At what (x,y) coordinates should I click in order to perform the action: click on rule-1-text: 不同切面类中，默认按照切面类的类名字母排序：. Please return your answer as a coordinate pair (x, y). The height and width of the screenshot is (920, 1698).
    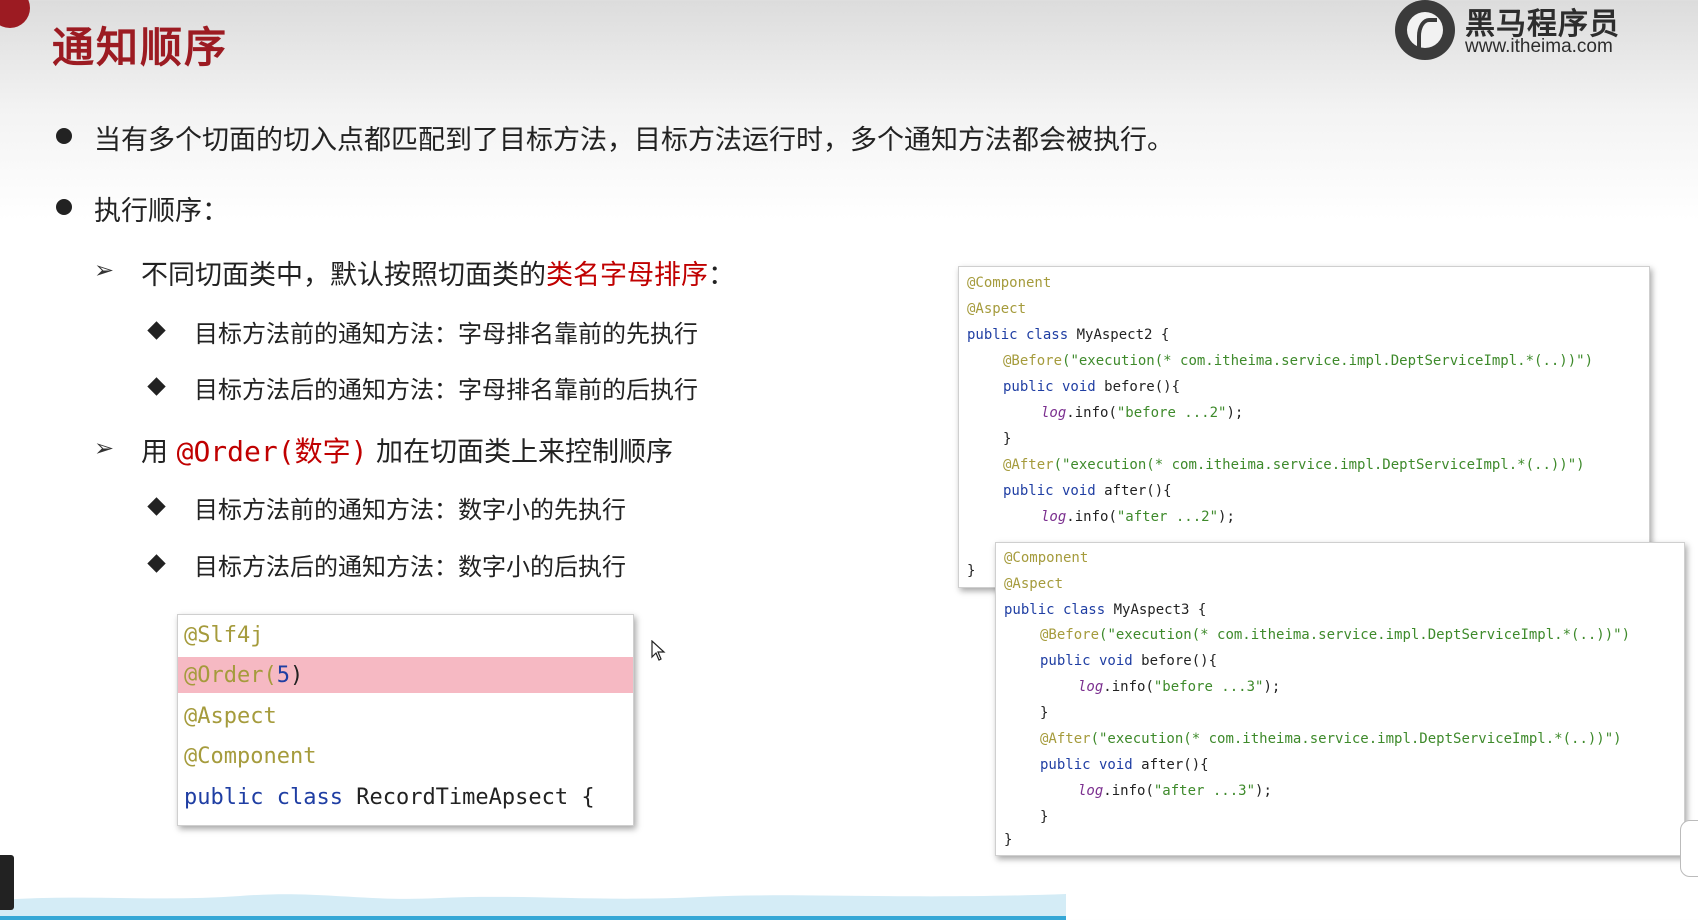
    Looking at the image, I should click on (438, 275).